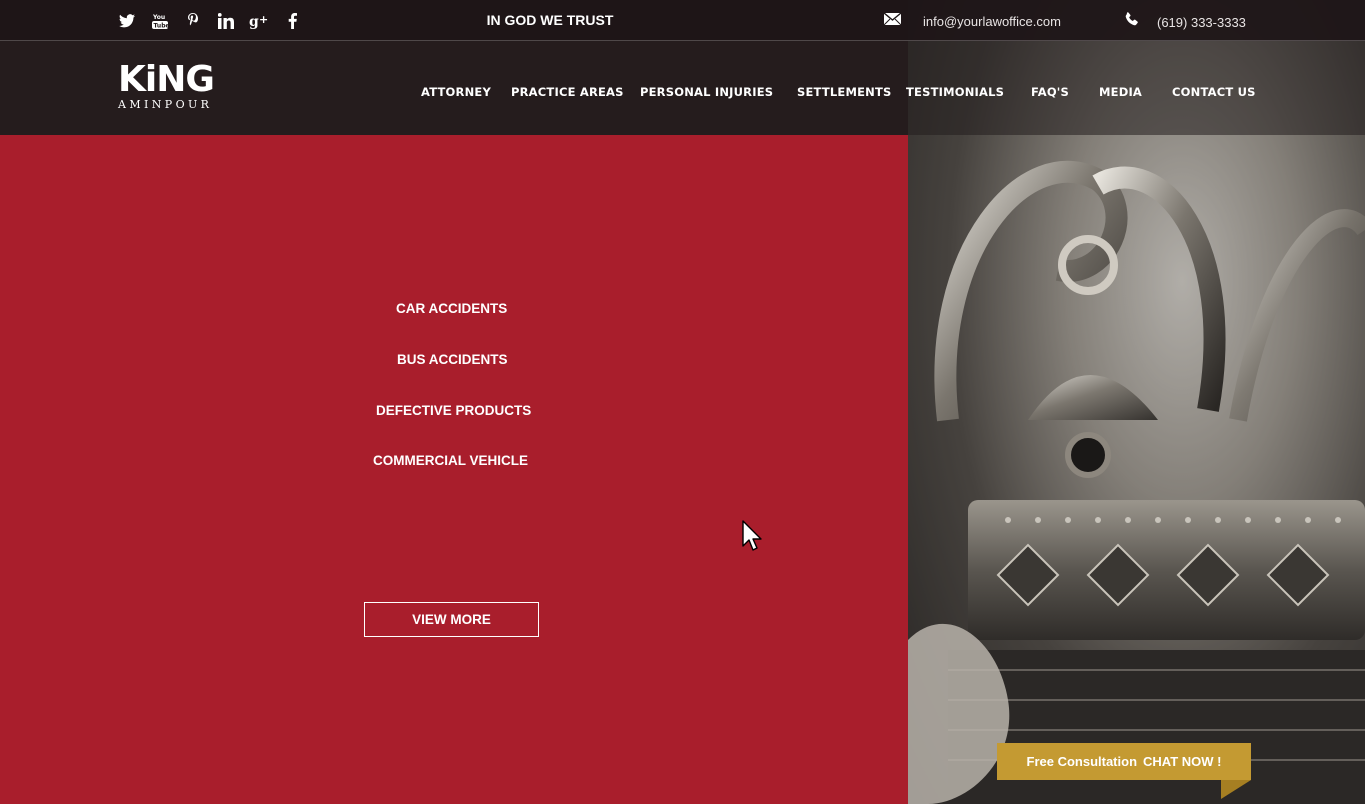 This screenshot has width=1365, height=804. I want to click on mouse-cursor-icon, so click(752, 538).